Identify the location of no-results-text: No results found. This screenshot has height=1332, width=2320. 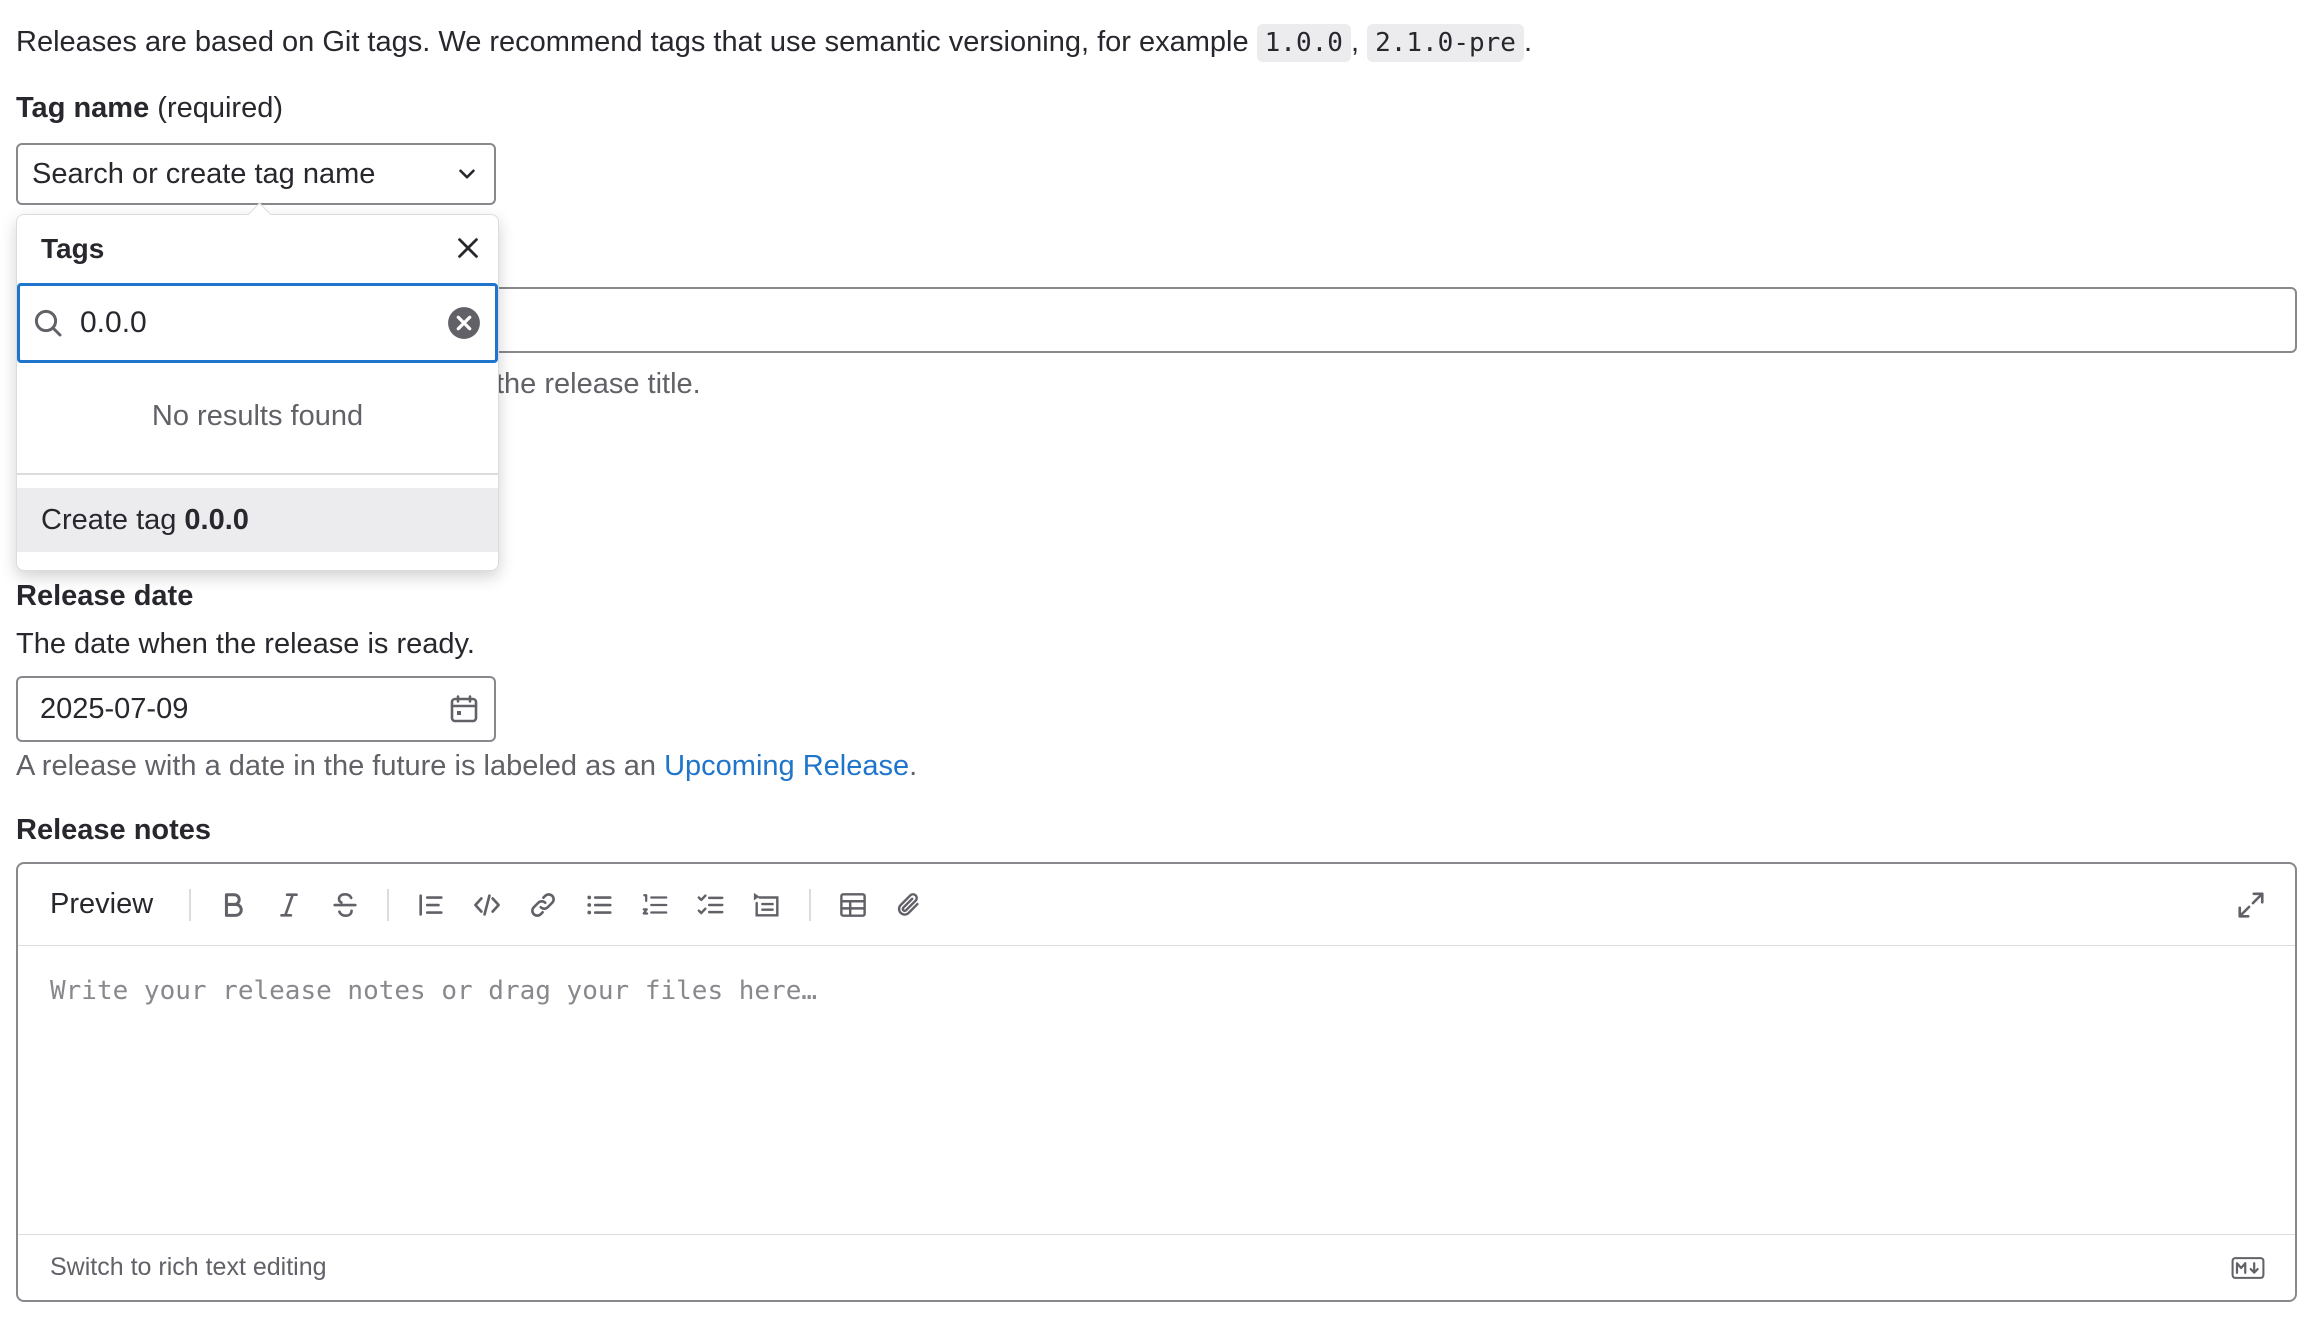
(257, 416).